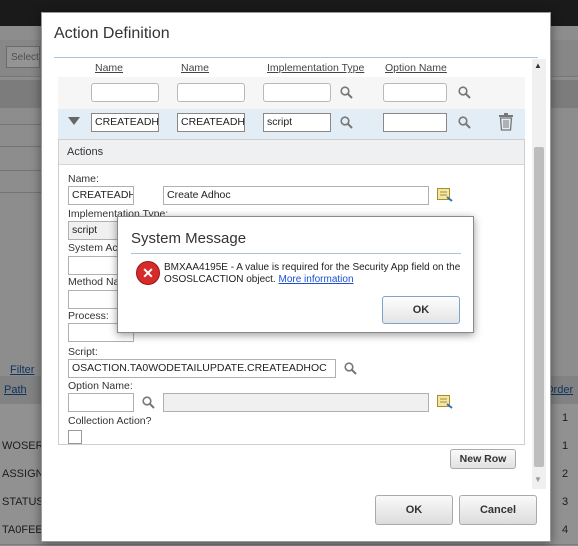 This screenshot has height=546, width=578. What do you see at coordinates (297, 92) in the screenshot?
I see `filter-impl-input` at bounding box center [297, 92].